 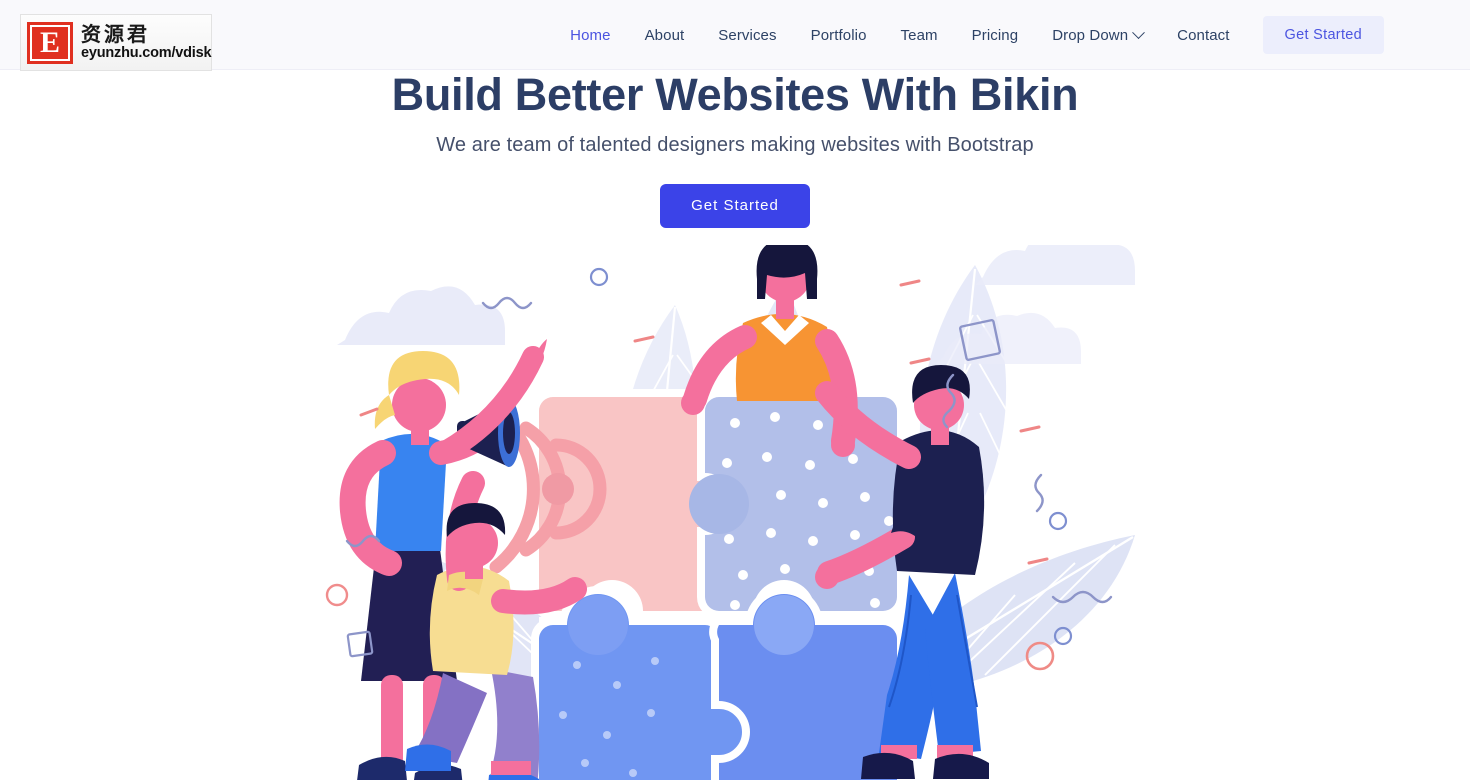 I want to click on nav-item-label: Pricing, so click(x=995, y=35).